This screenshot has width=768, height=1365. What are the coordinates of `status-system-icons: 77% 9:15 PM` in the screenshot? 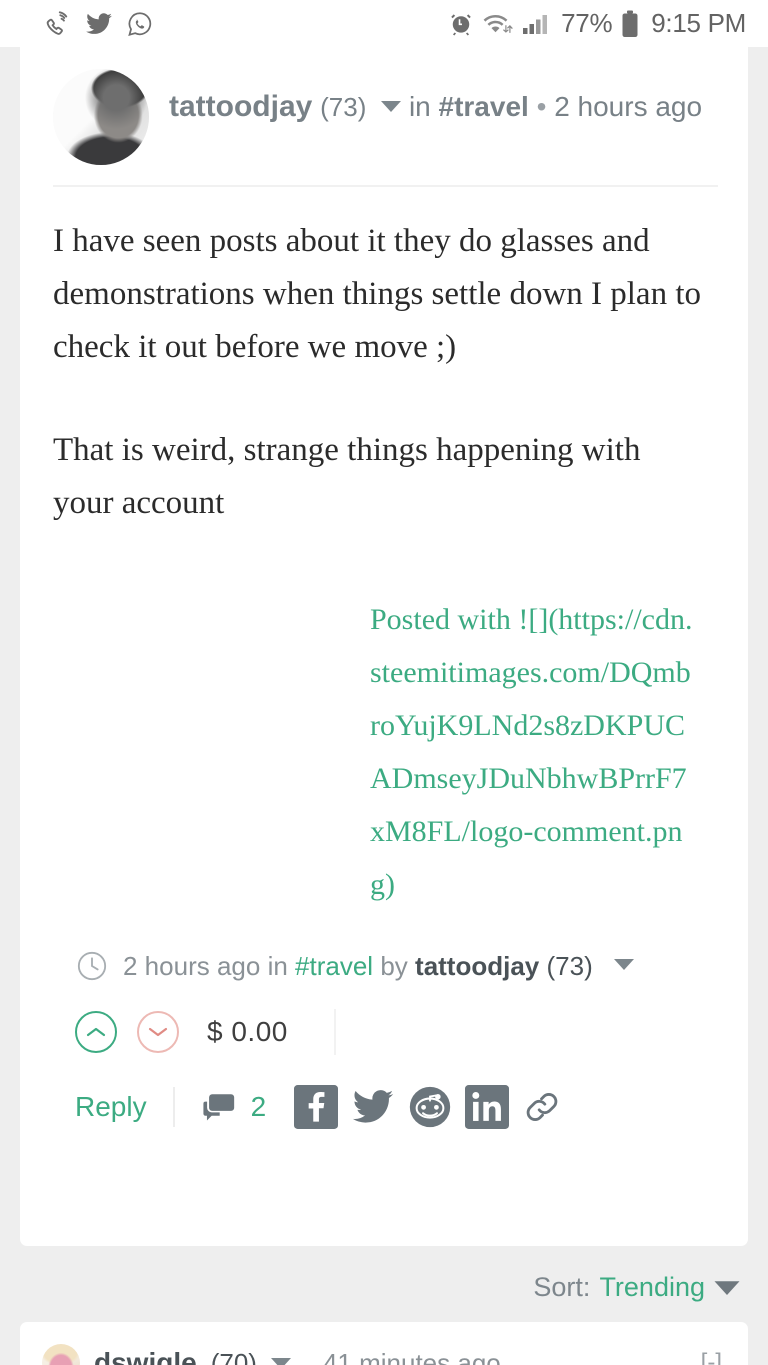 It's located at (597, 23).